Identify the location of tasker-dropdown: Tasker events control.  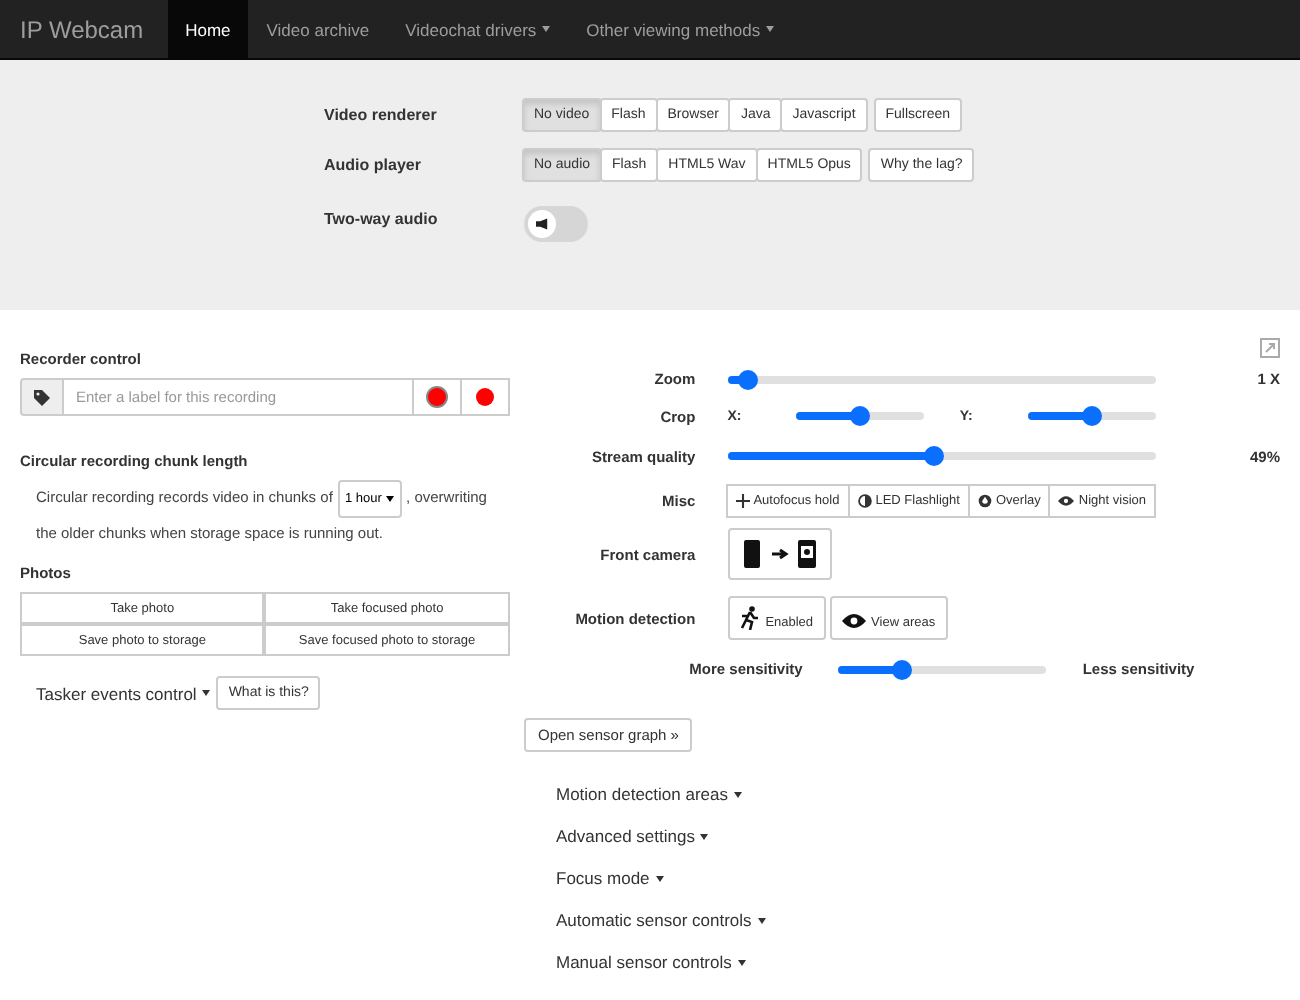
(123, 693).